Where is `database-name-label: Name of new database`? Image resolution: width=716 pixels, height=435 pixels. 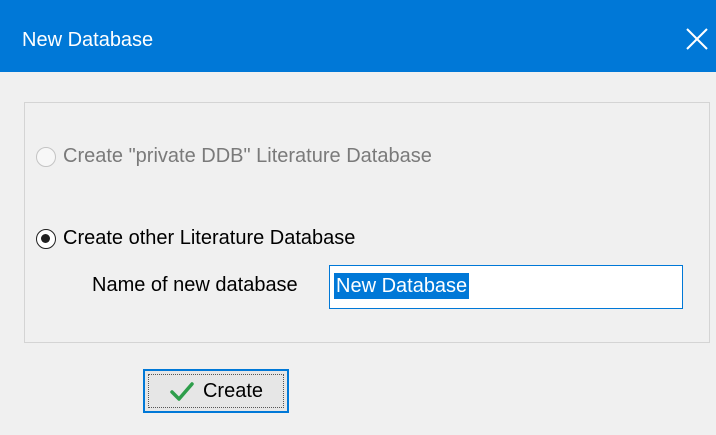
database-name-label: Name of new database is located at coordinates (195, 285).